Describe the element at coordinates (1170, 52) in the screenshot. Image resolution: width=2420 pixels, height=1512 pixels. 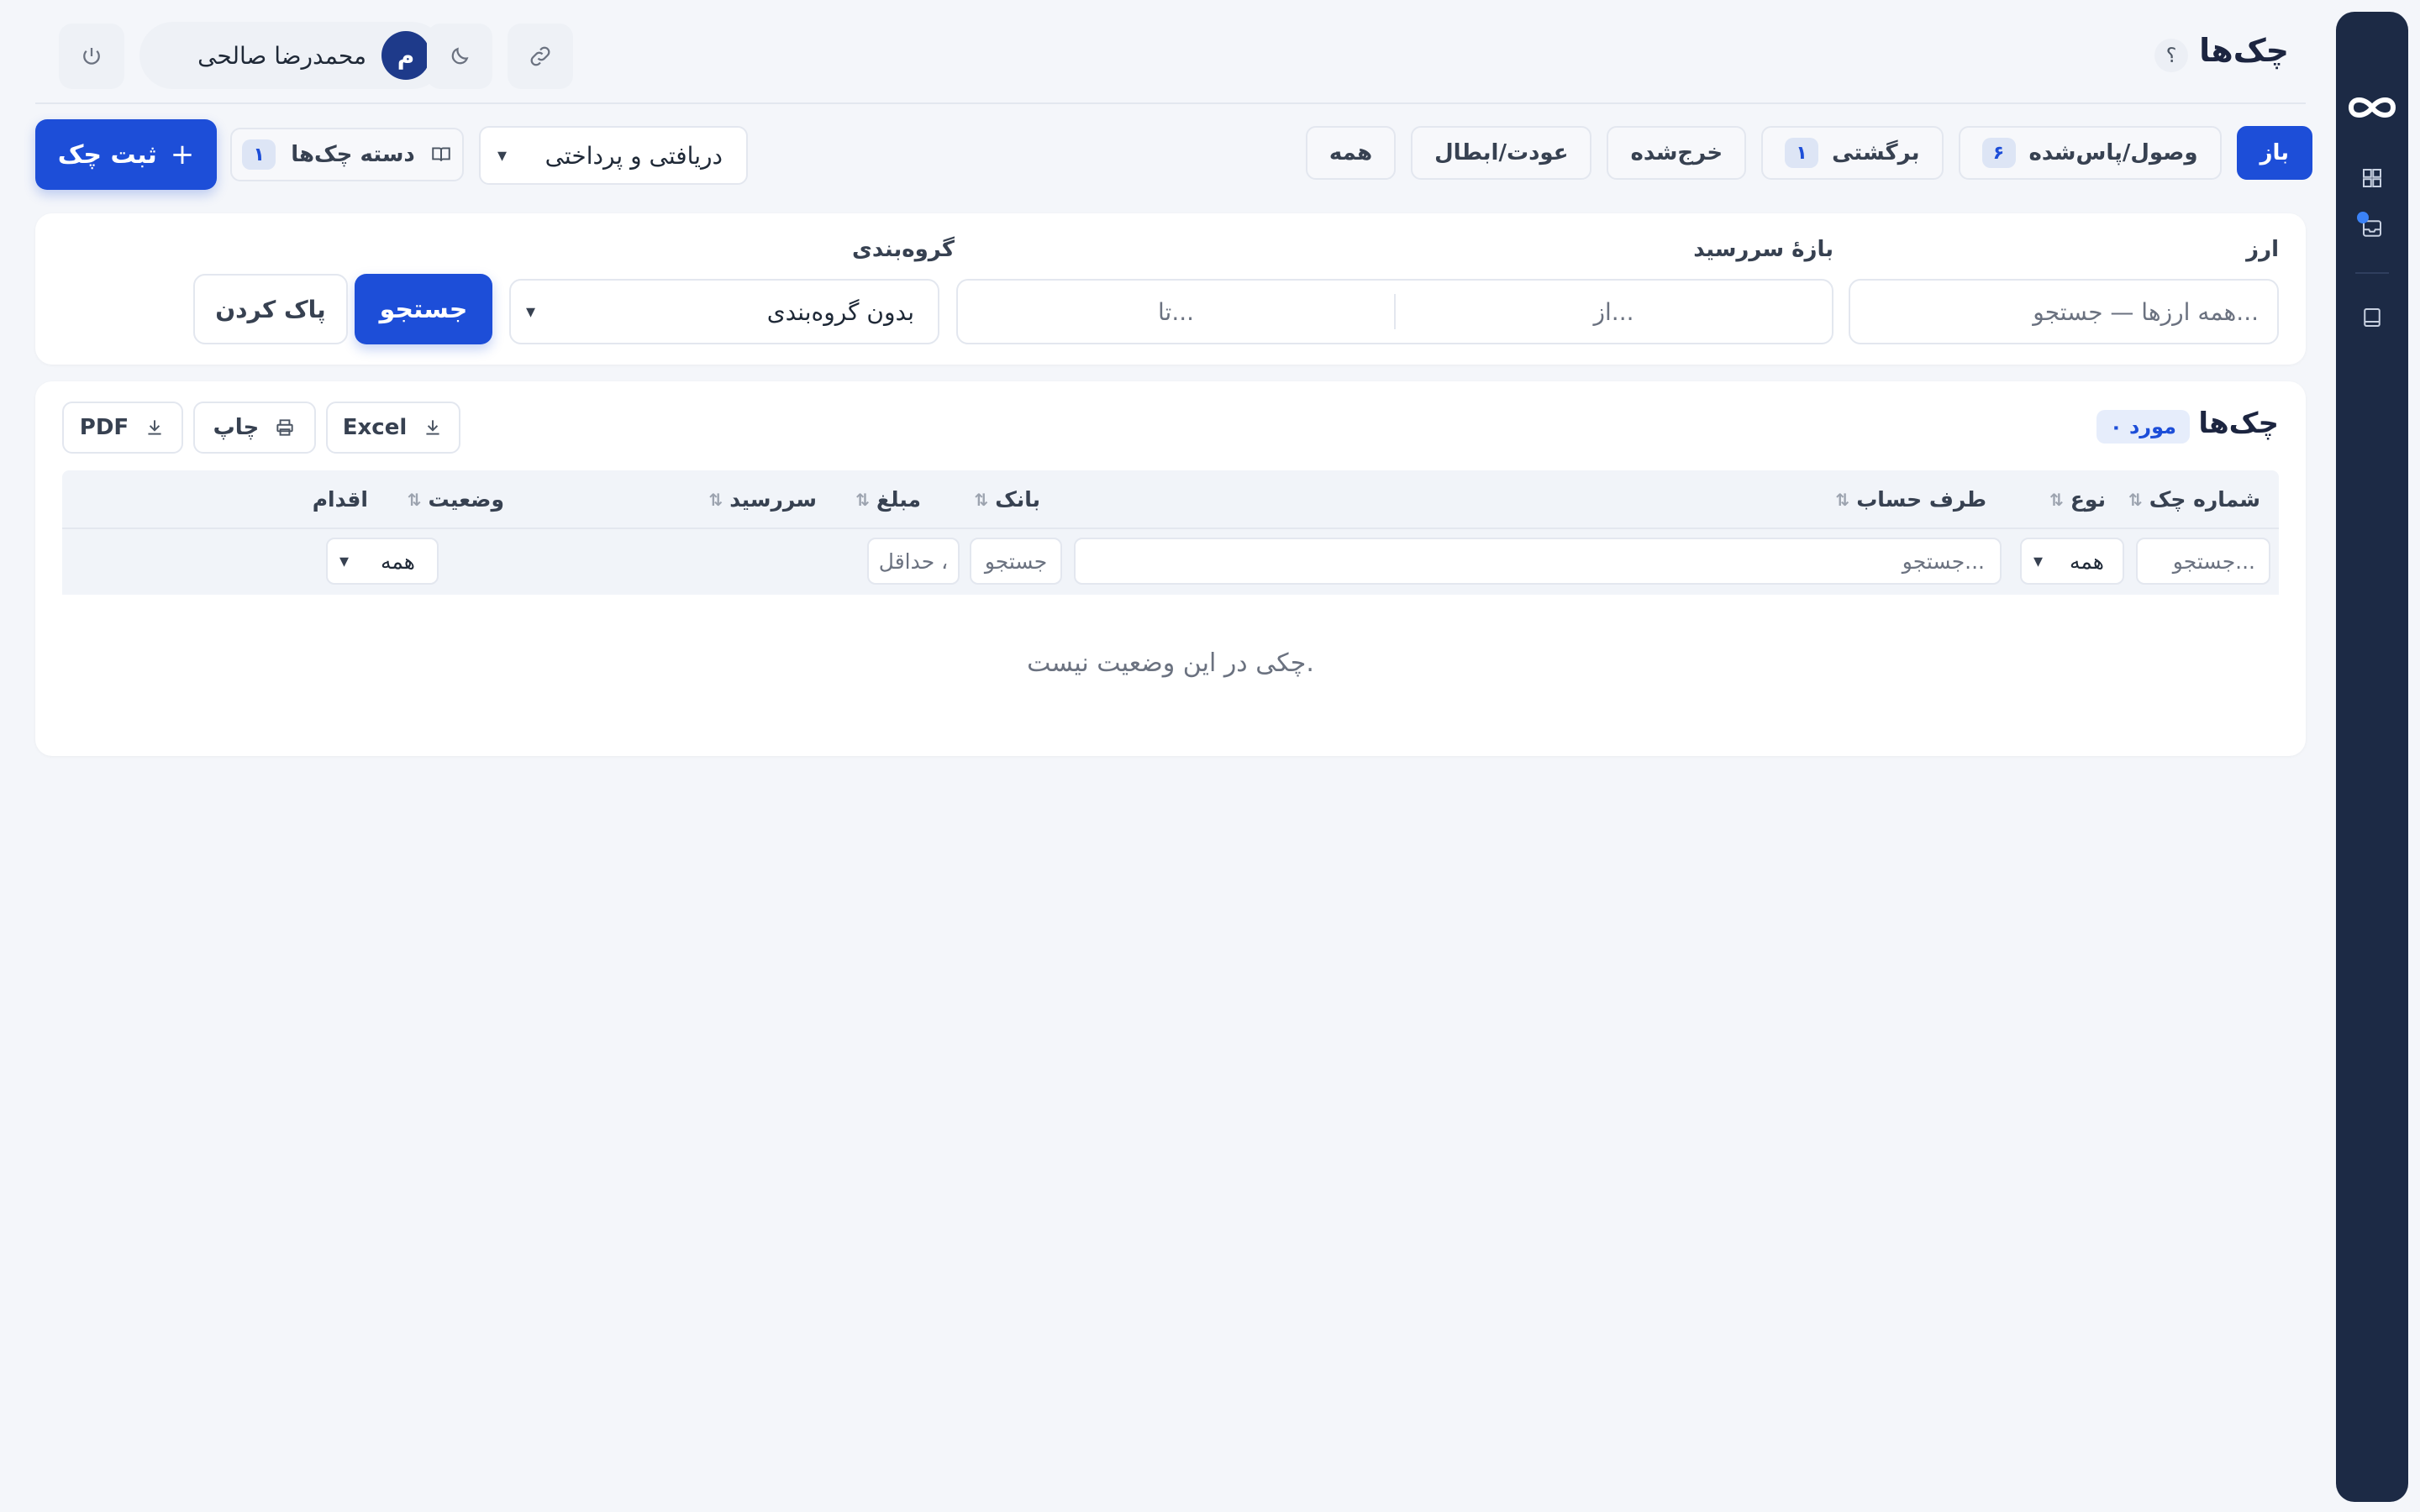
I see `top-bar: چک‌ها ؟ محمدرضا صالحی م` at that location.